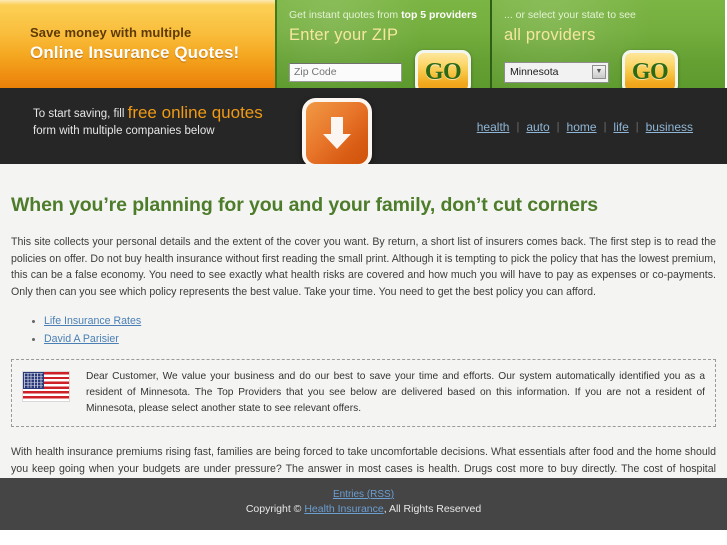  I want to click on state-panel-subtitle: ... or select your state to see, so click(570, 15).